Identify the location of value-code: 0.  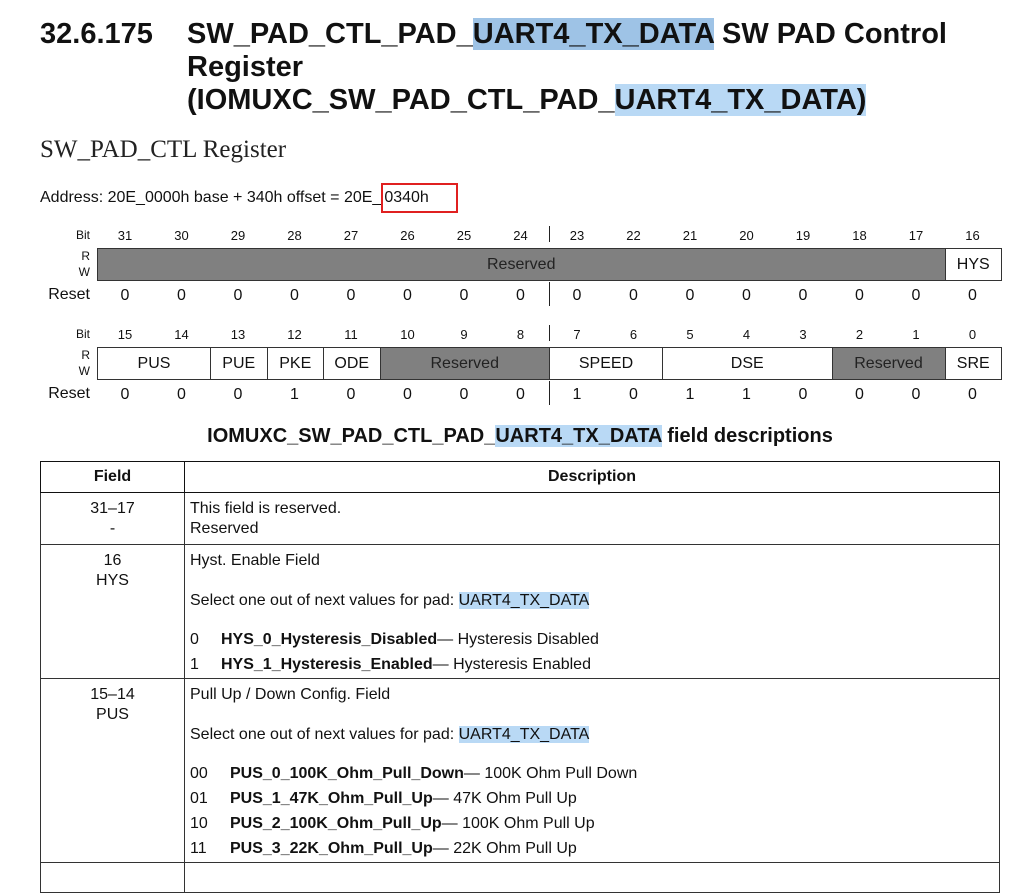
(194, 639).